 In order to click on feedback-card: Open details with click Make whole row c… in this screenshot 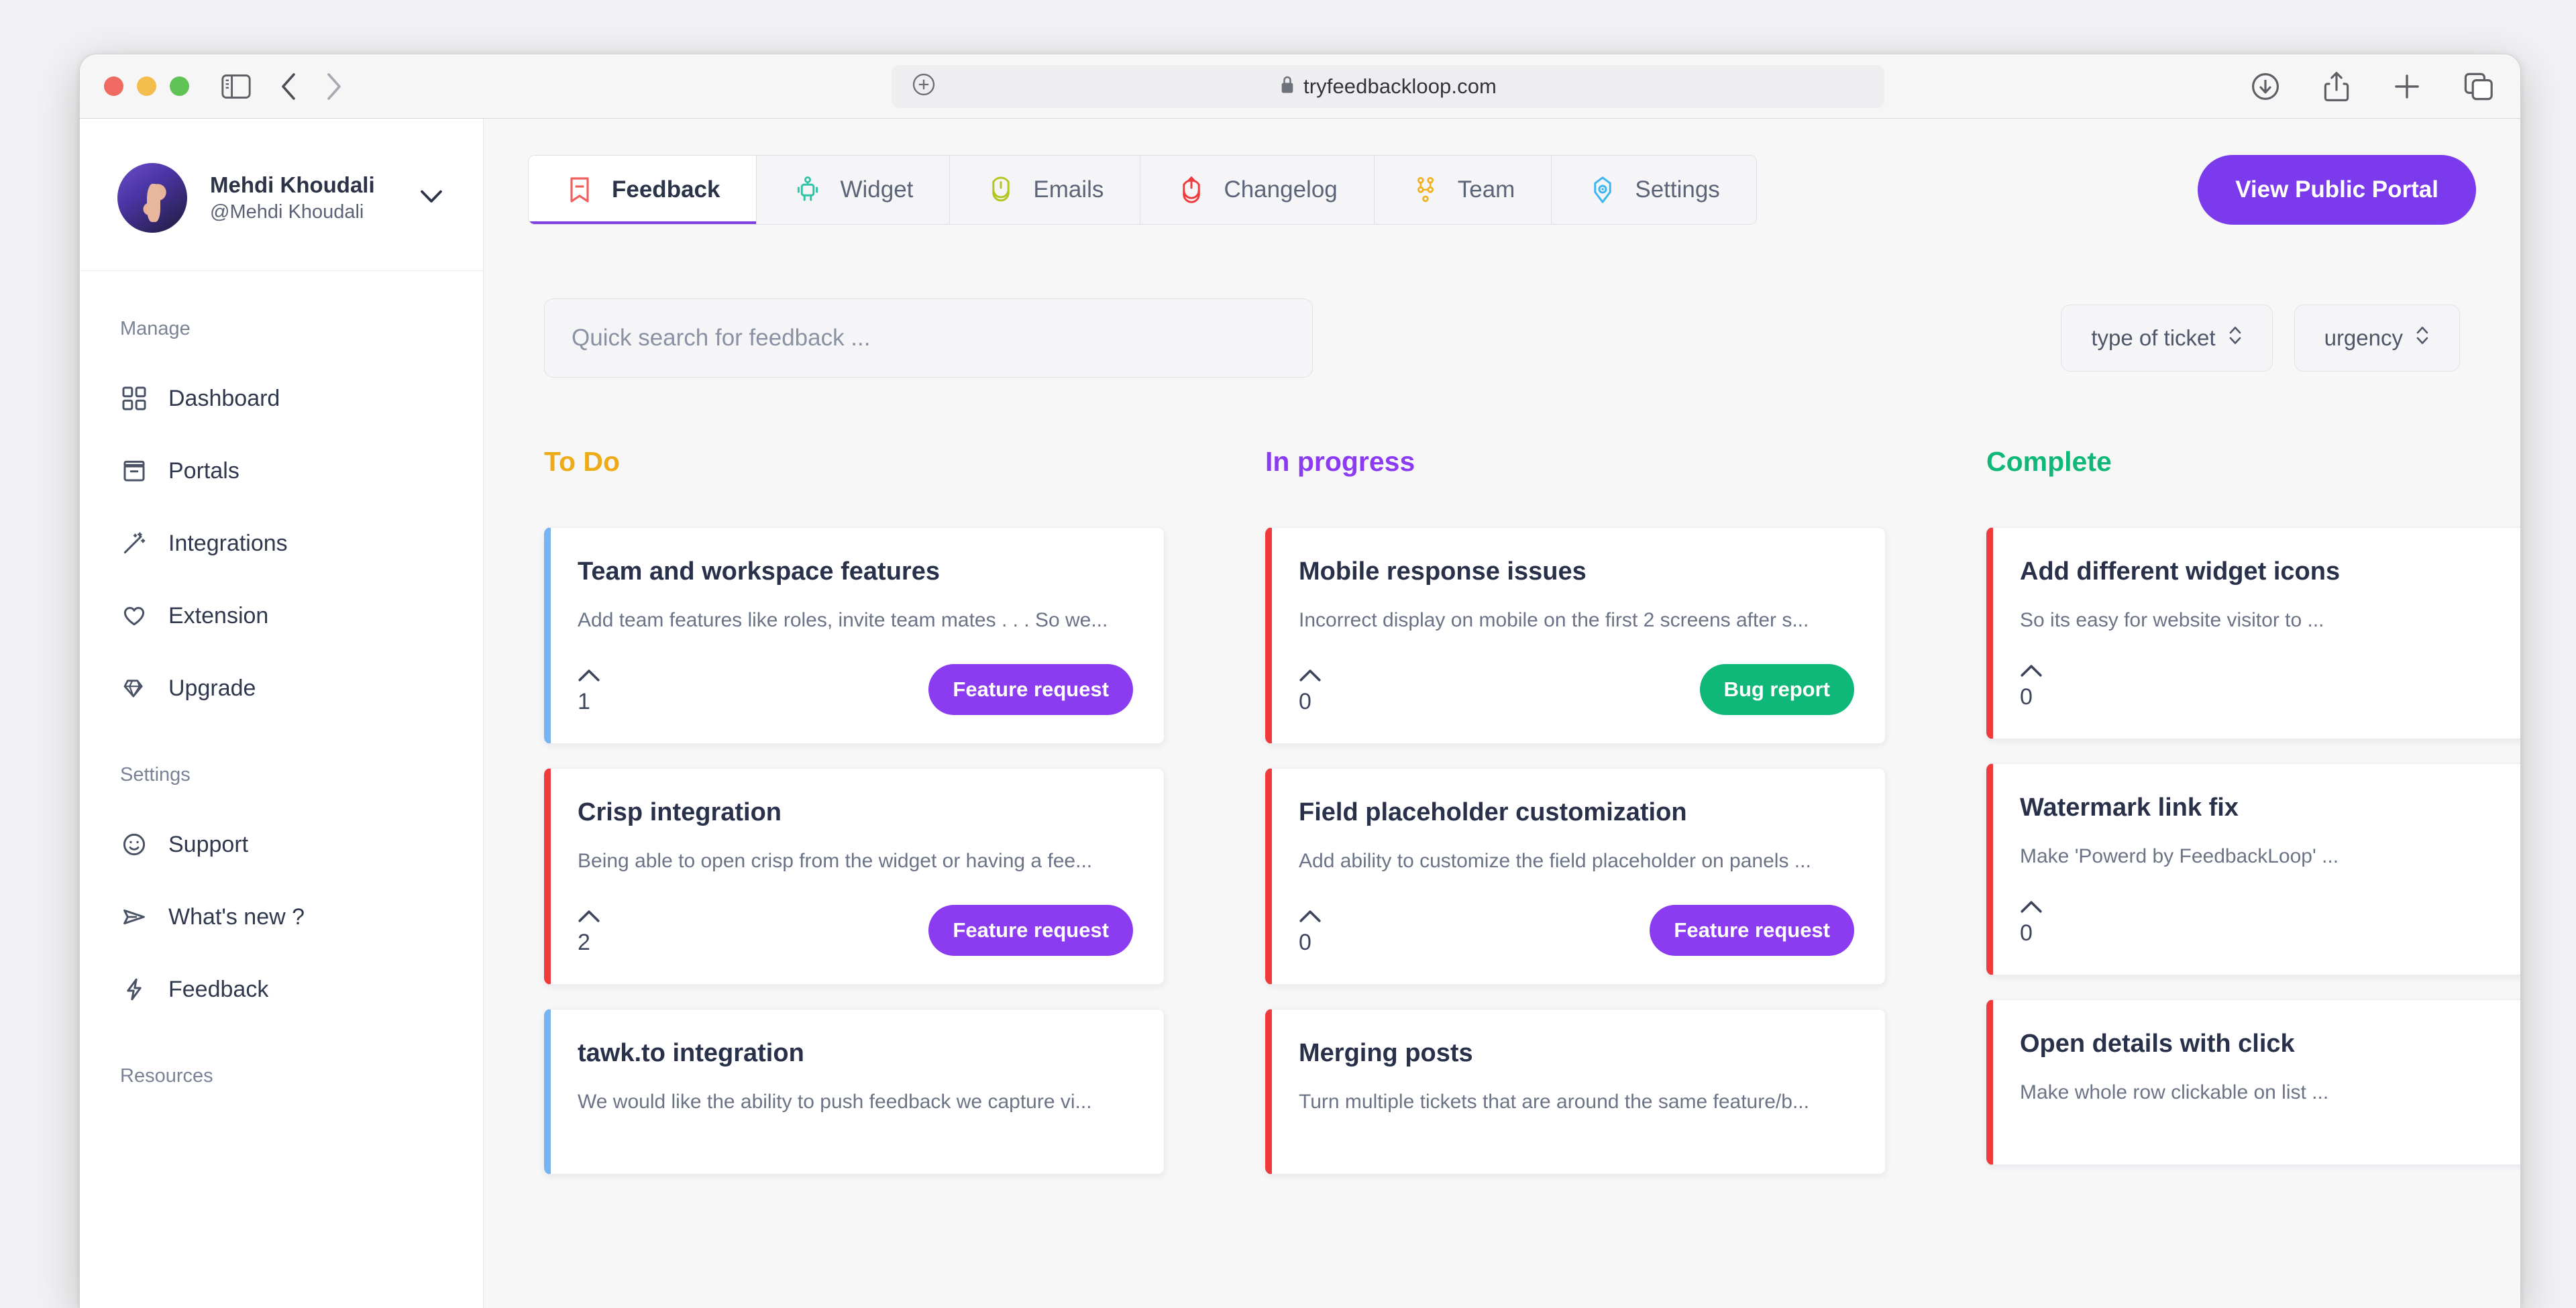, I will do `click(2253, 1082)`.